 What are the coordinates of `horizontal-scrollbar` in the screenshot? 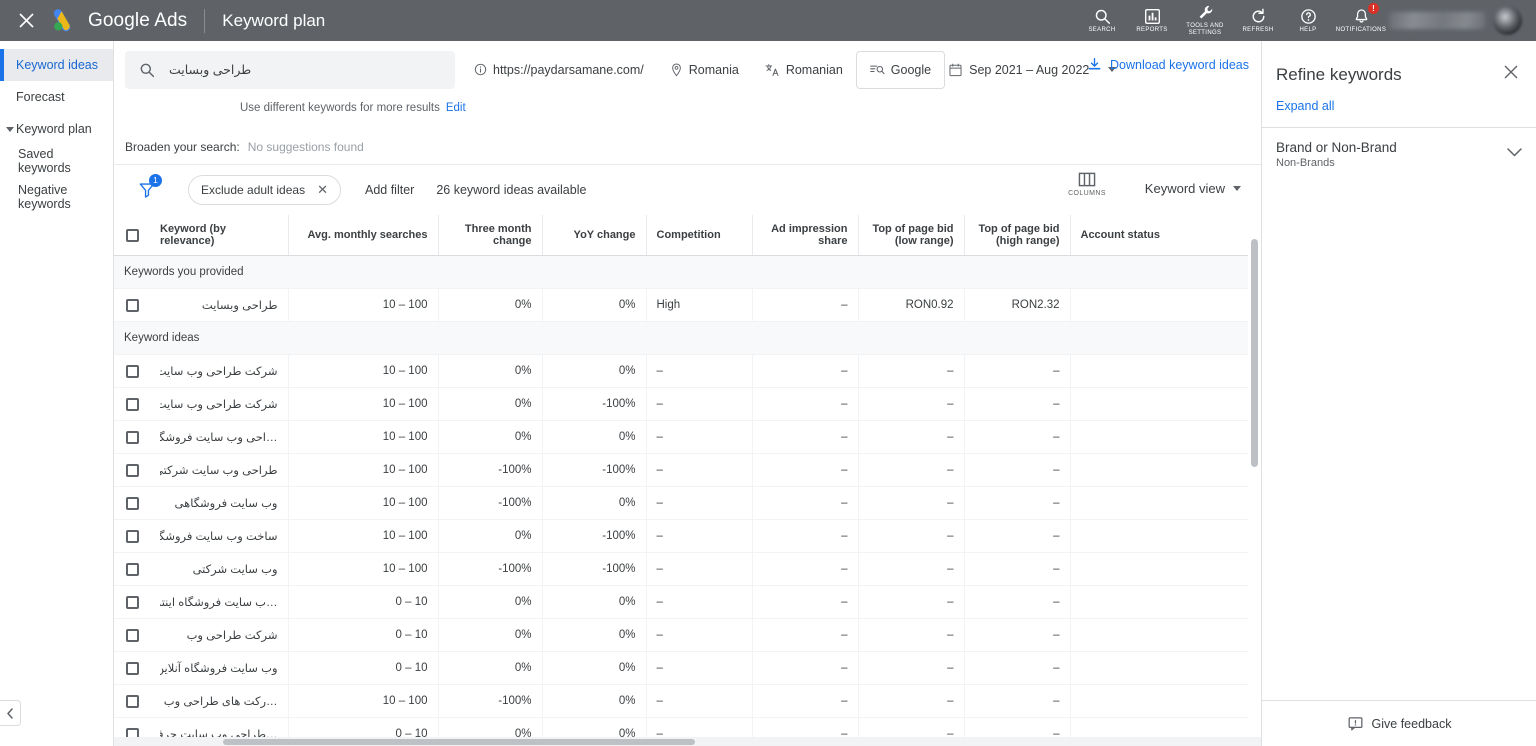 It's located at (687, 741).